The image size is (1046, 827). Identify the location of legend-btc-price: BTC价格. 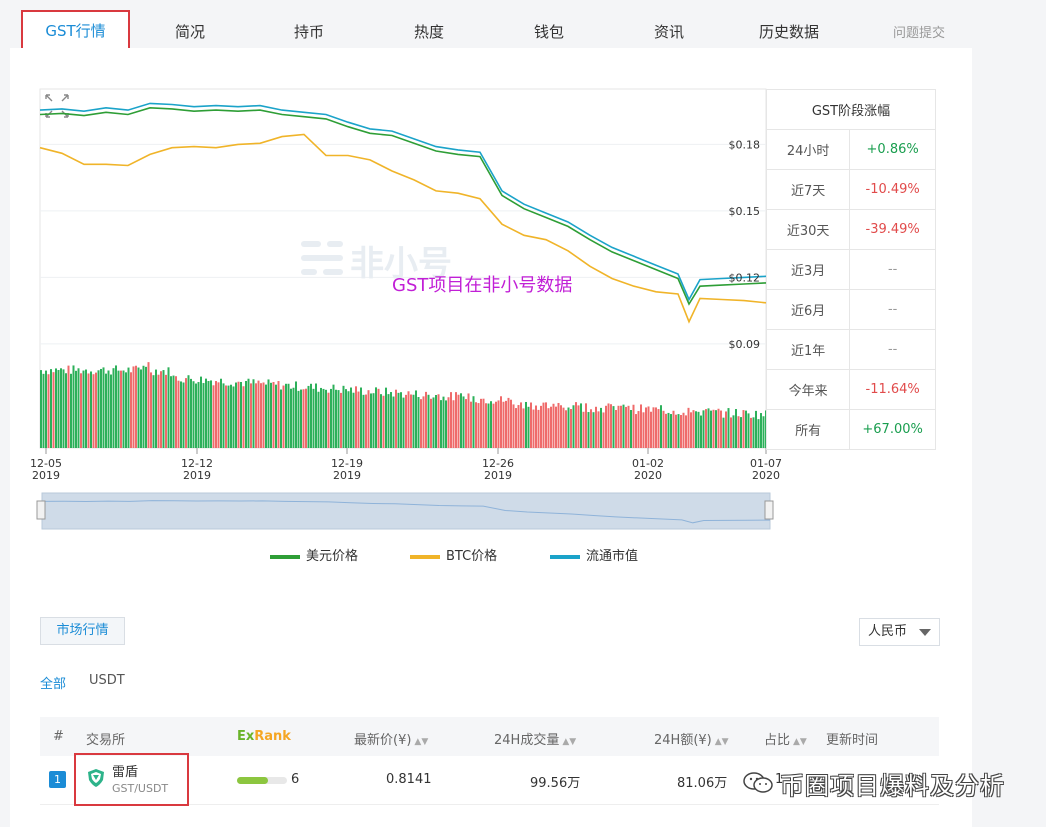
(453, 554).